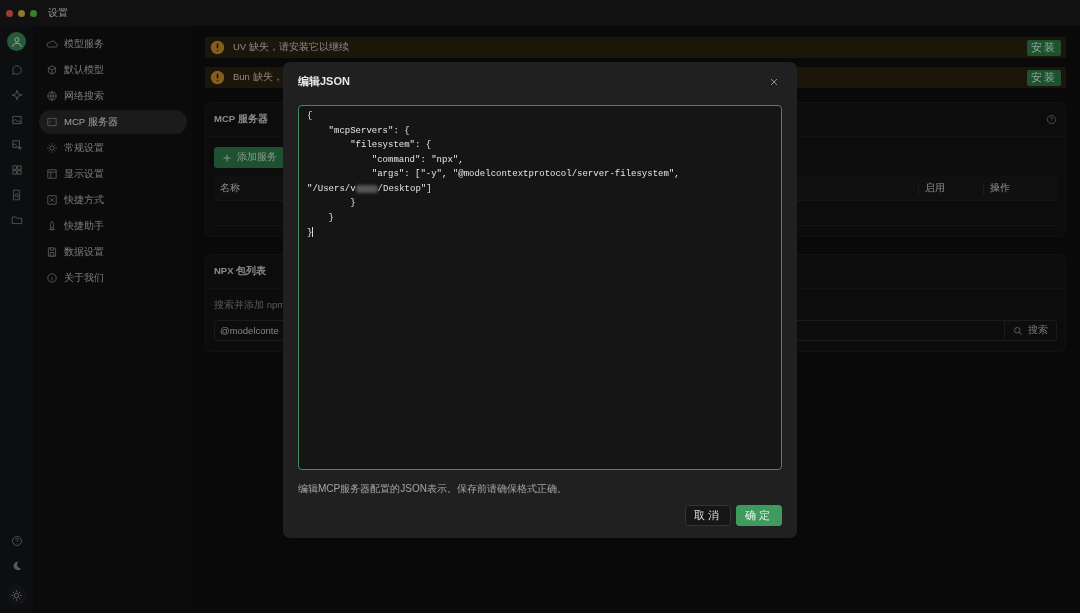 The width and height of the screenshot is (1080, 613). Describe the element at coordinates (52, 226) in the screenshot. I see `rocket-icon` at that location.